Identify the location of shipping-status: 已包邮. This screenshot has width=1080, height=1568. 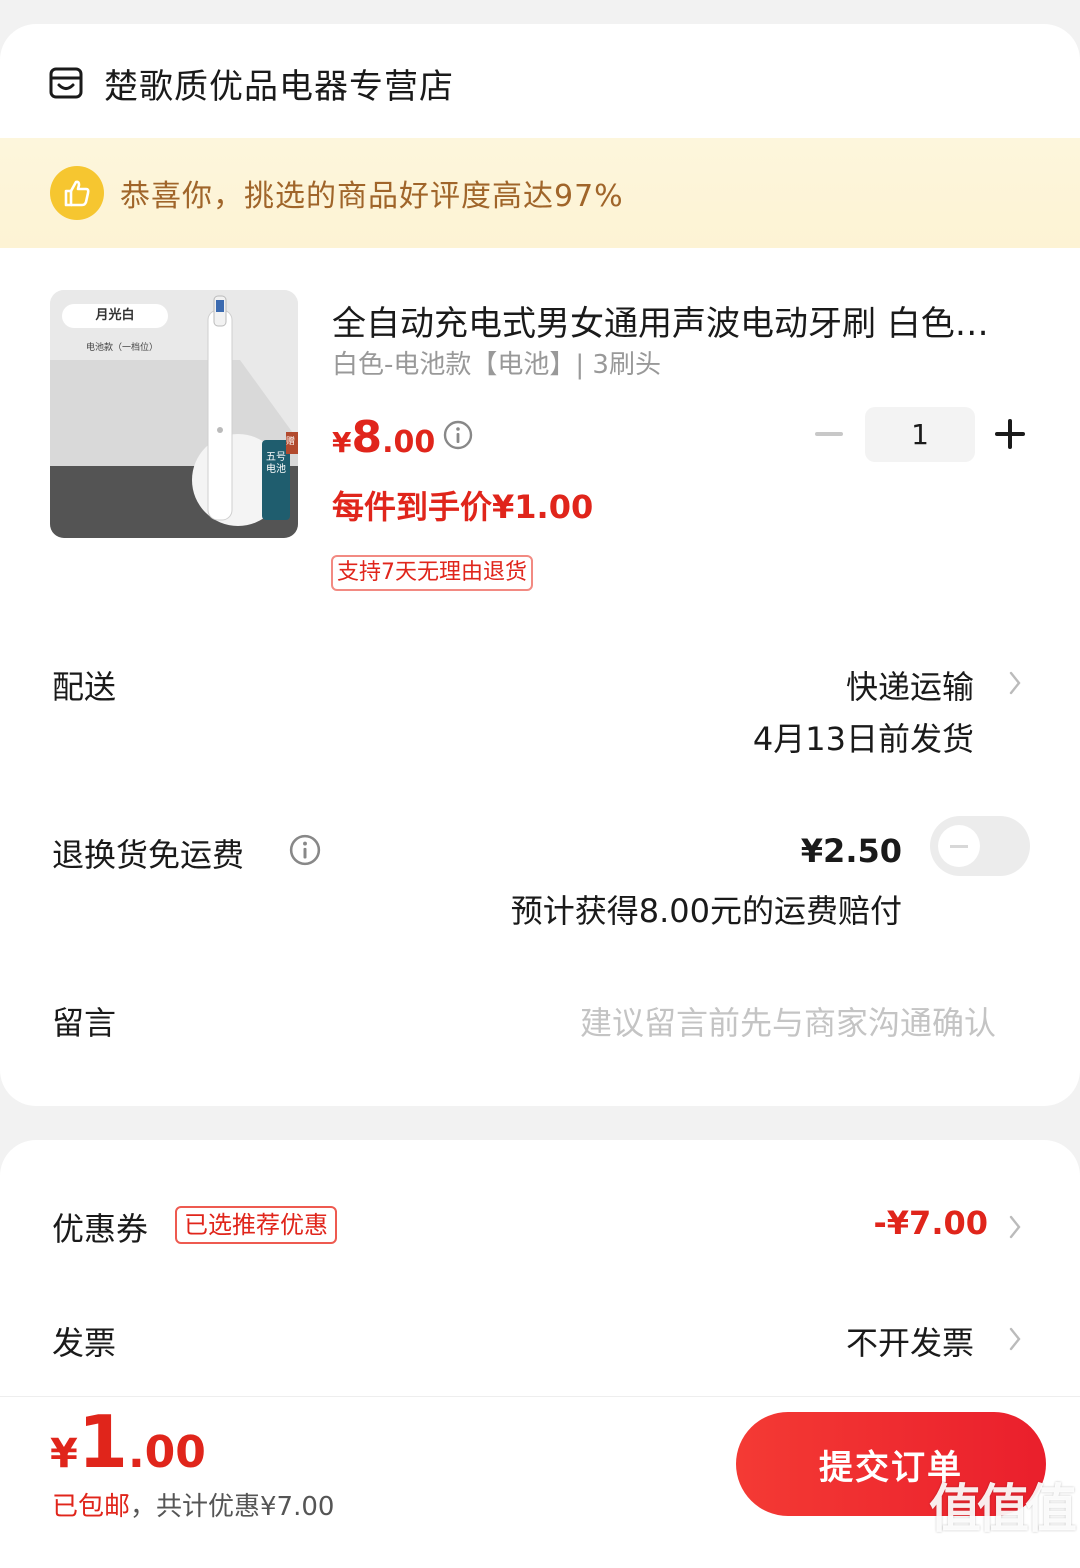
(91, 1507).